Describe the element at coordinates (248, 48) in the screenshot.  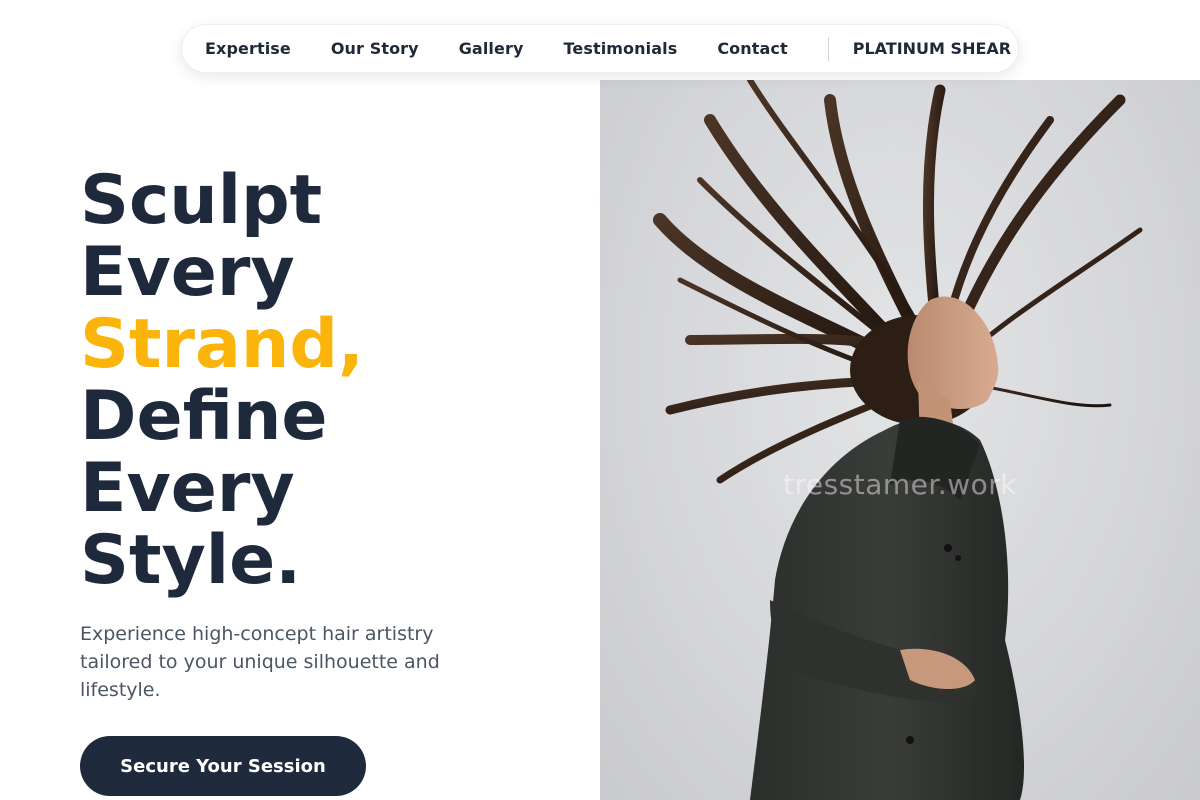
I see `nav-link-expertise: Expertise` at that location.